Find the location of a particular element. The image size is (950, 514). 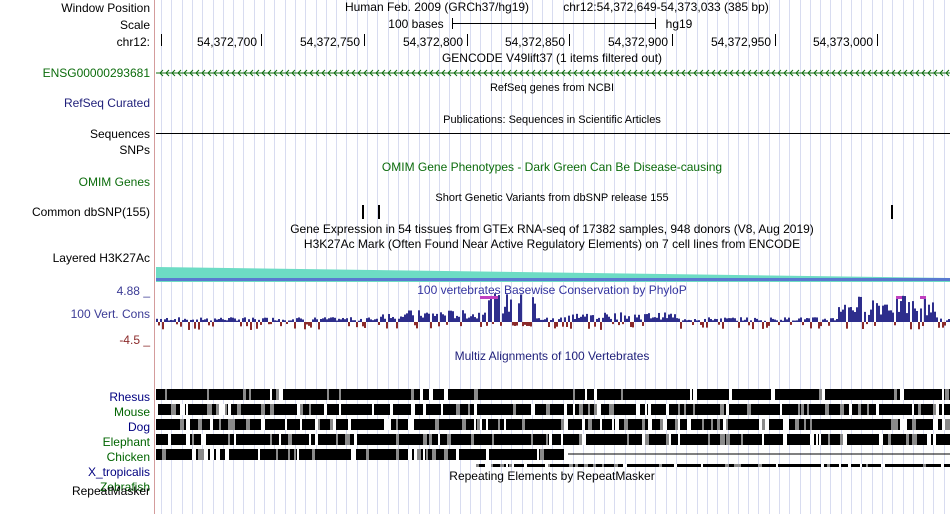

ruler-tick-label: 54,372,750 is located at coordinates (329, 42).